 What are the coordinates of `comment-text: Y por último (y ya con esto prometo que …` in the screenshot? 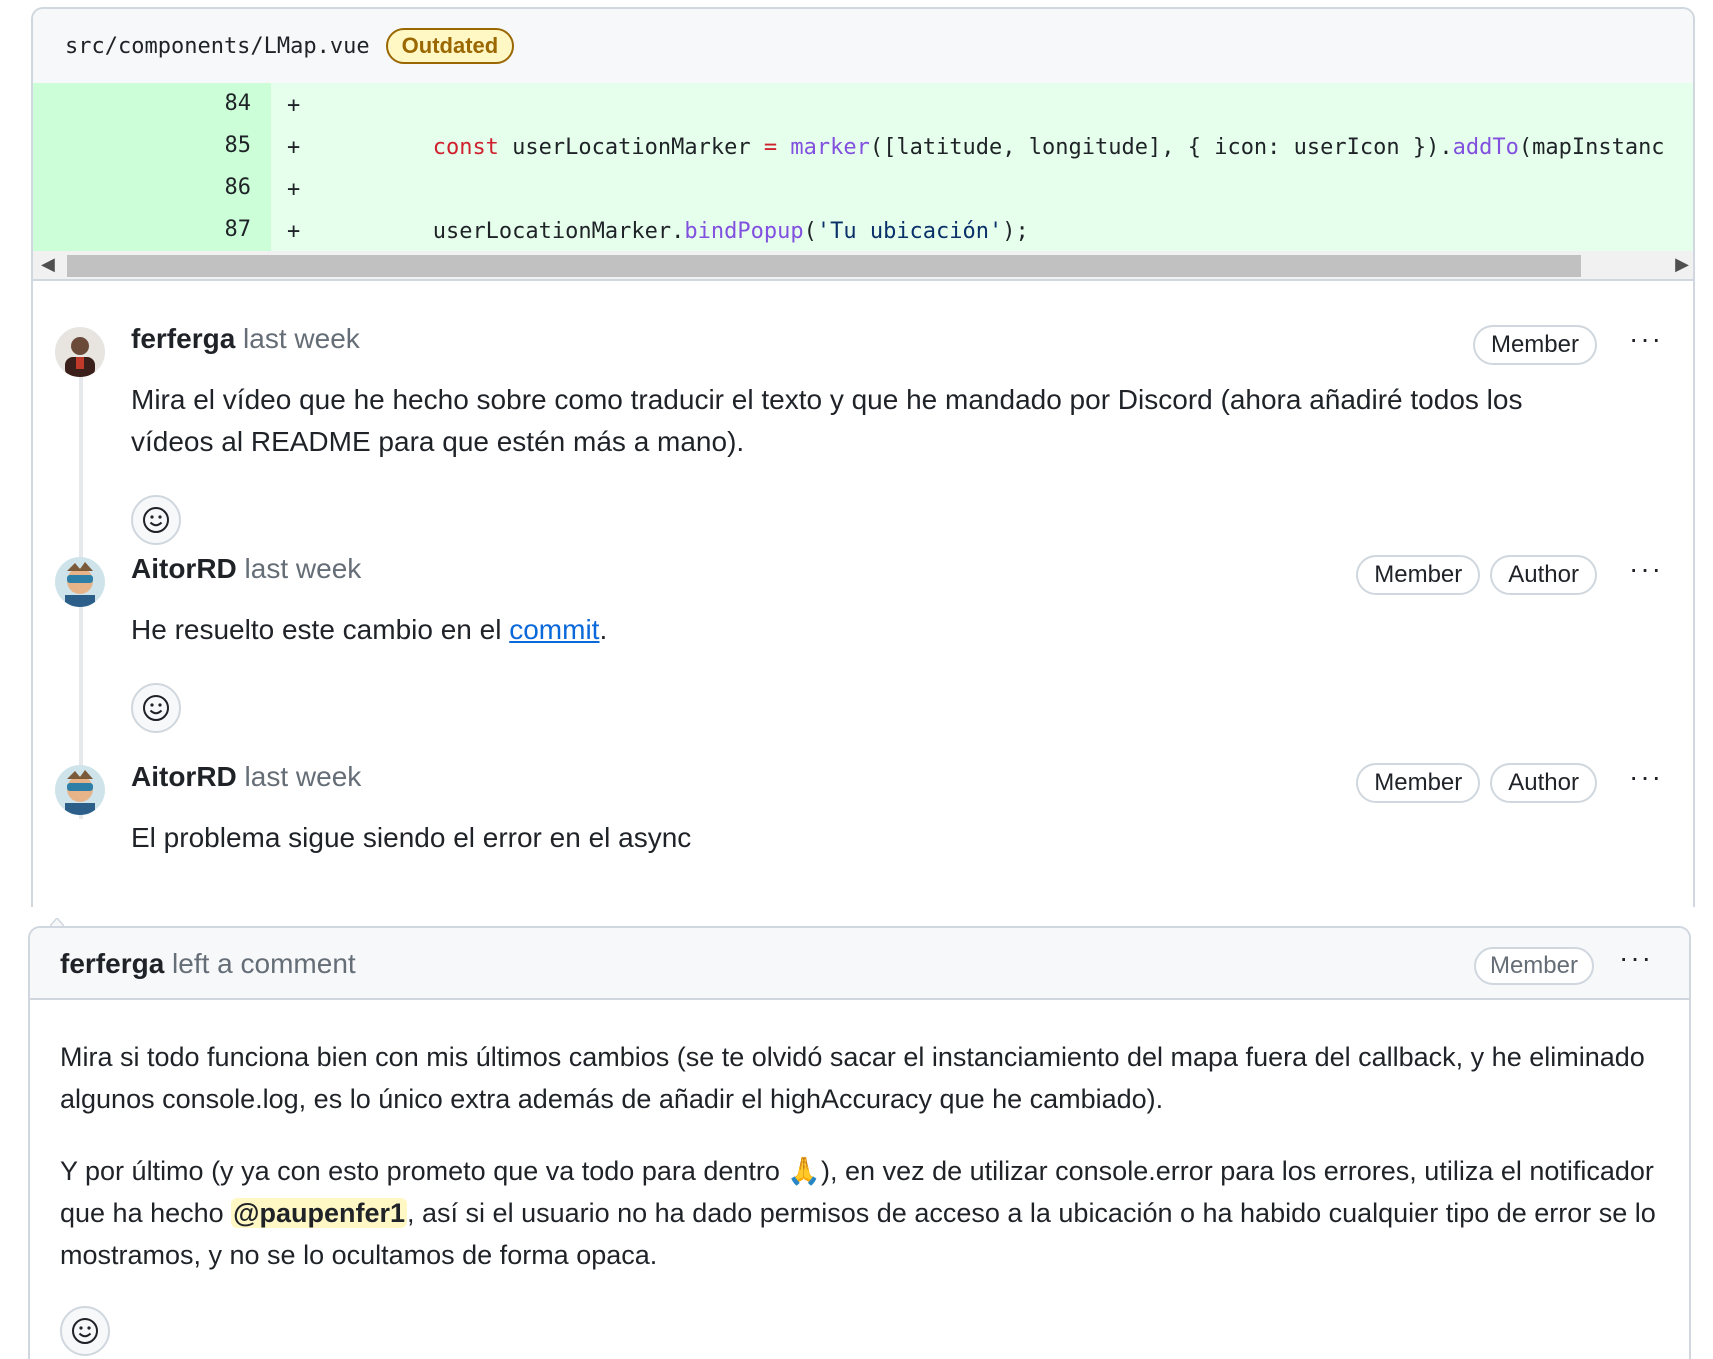 It's located at (424, 1171).